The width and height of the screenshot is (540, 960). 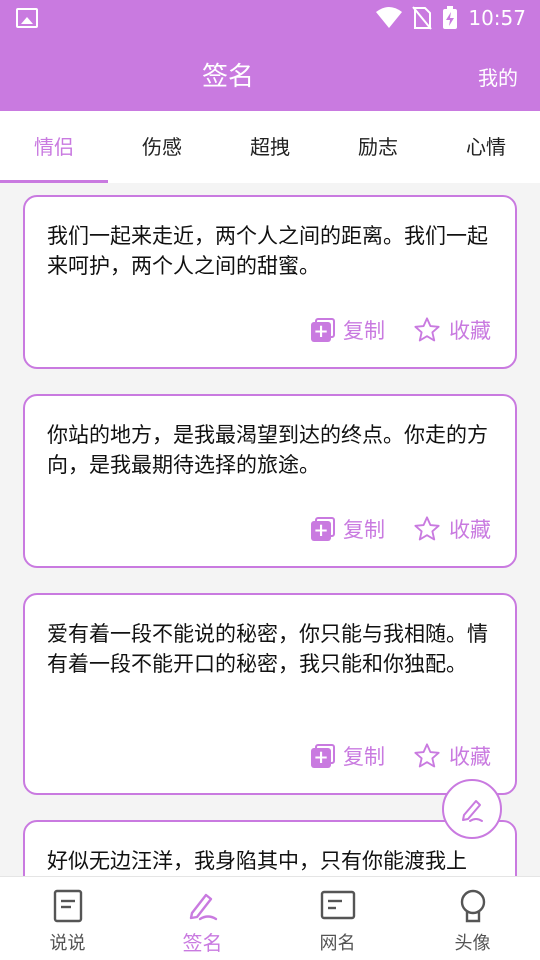 What do you see at coordinates (422, 18) in the screenshot?
I see `no-sim-icon` at bounding box center [422, 18].